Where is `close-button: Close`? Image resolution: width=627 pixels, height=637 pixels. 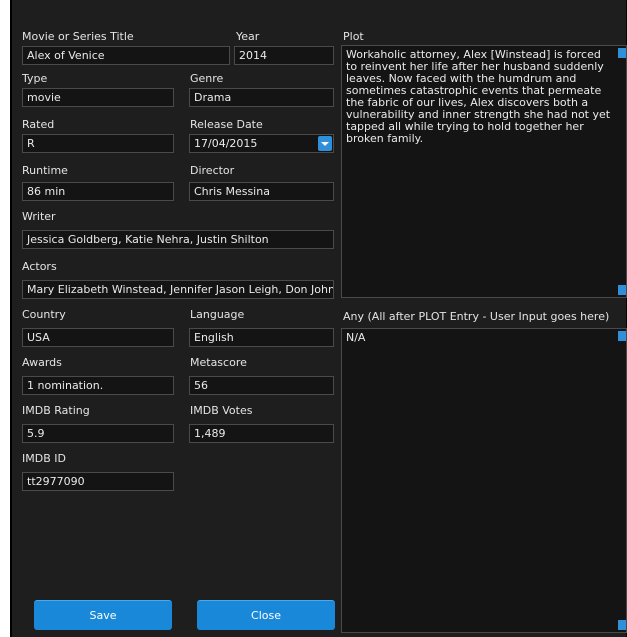 close-button: Close is located at coordinates (266, 615).